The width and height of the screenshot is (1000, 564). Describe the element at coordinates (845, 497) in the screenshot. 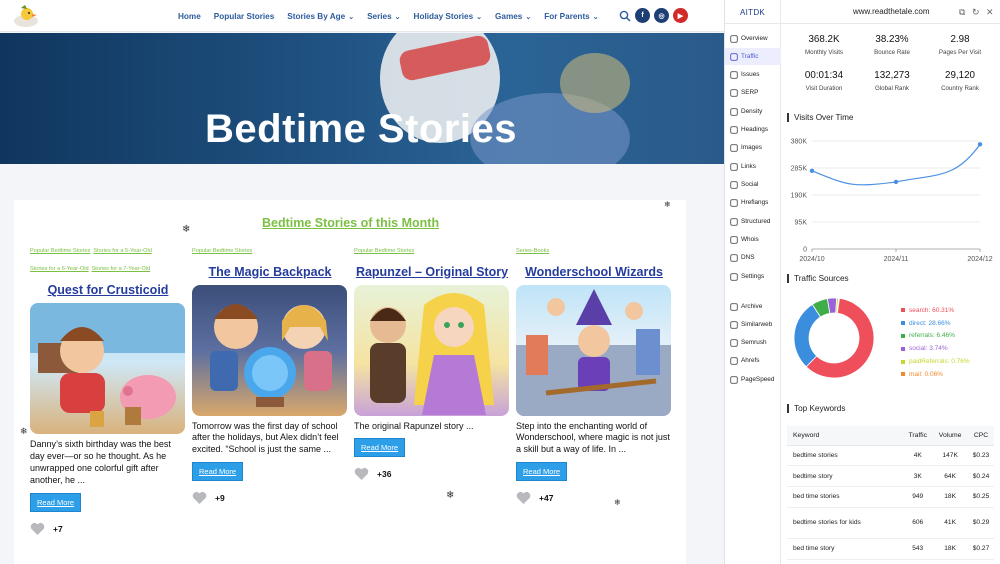

I see `keyword-cell: bed time stories` at that location.